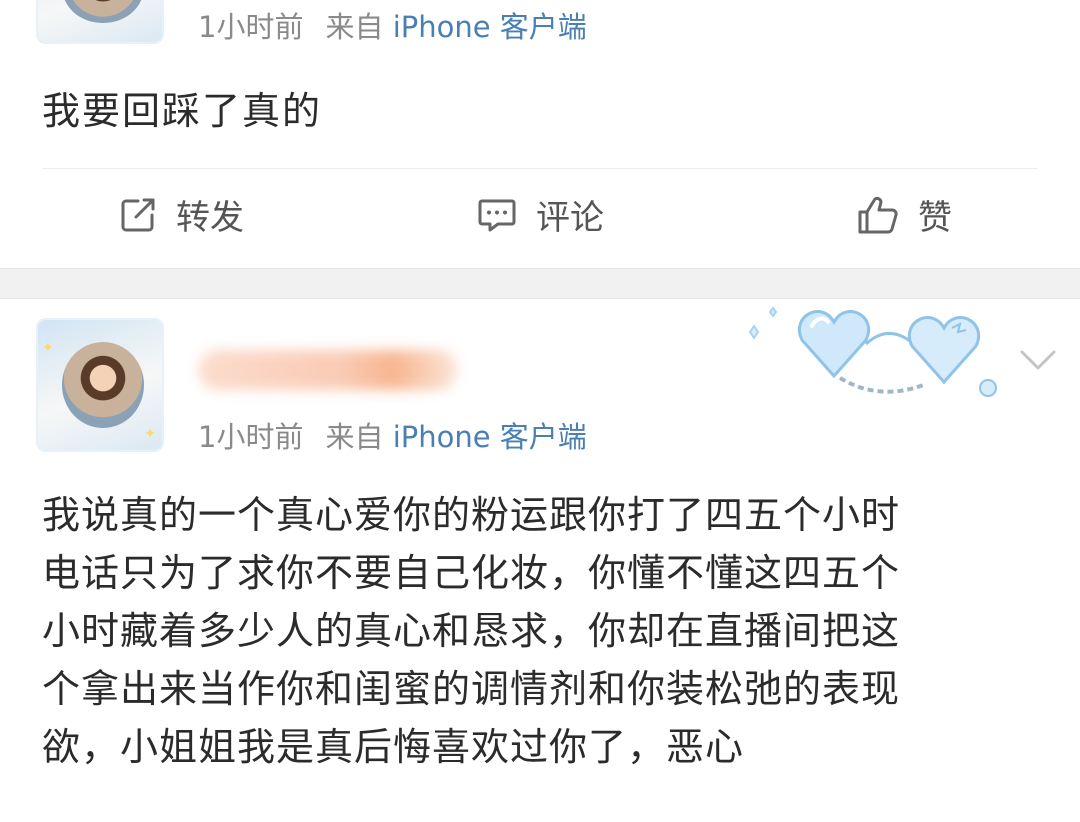 Image resolution: width=1080 pixels, height=822 pixels. Describe the element at coordinates (393, 747) in the screenshot. I see `post-text-line: 欲，小姐姐我是真后悔喜欢过你了，恶心` at that location.